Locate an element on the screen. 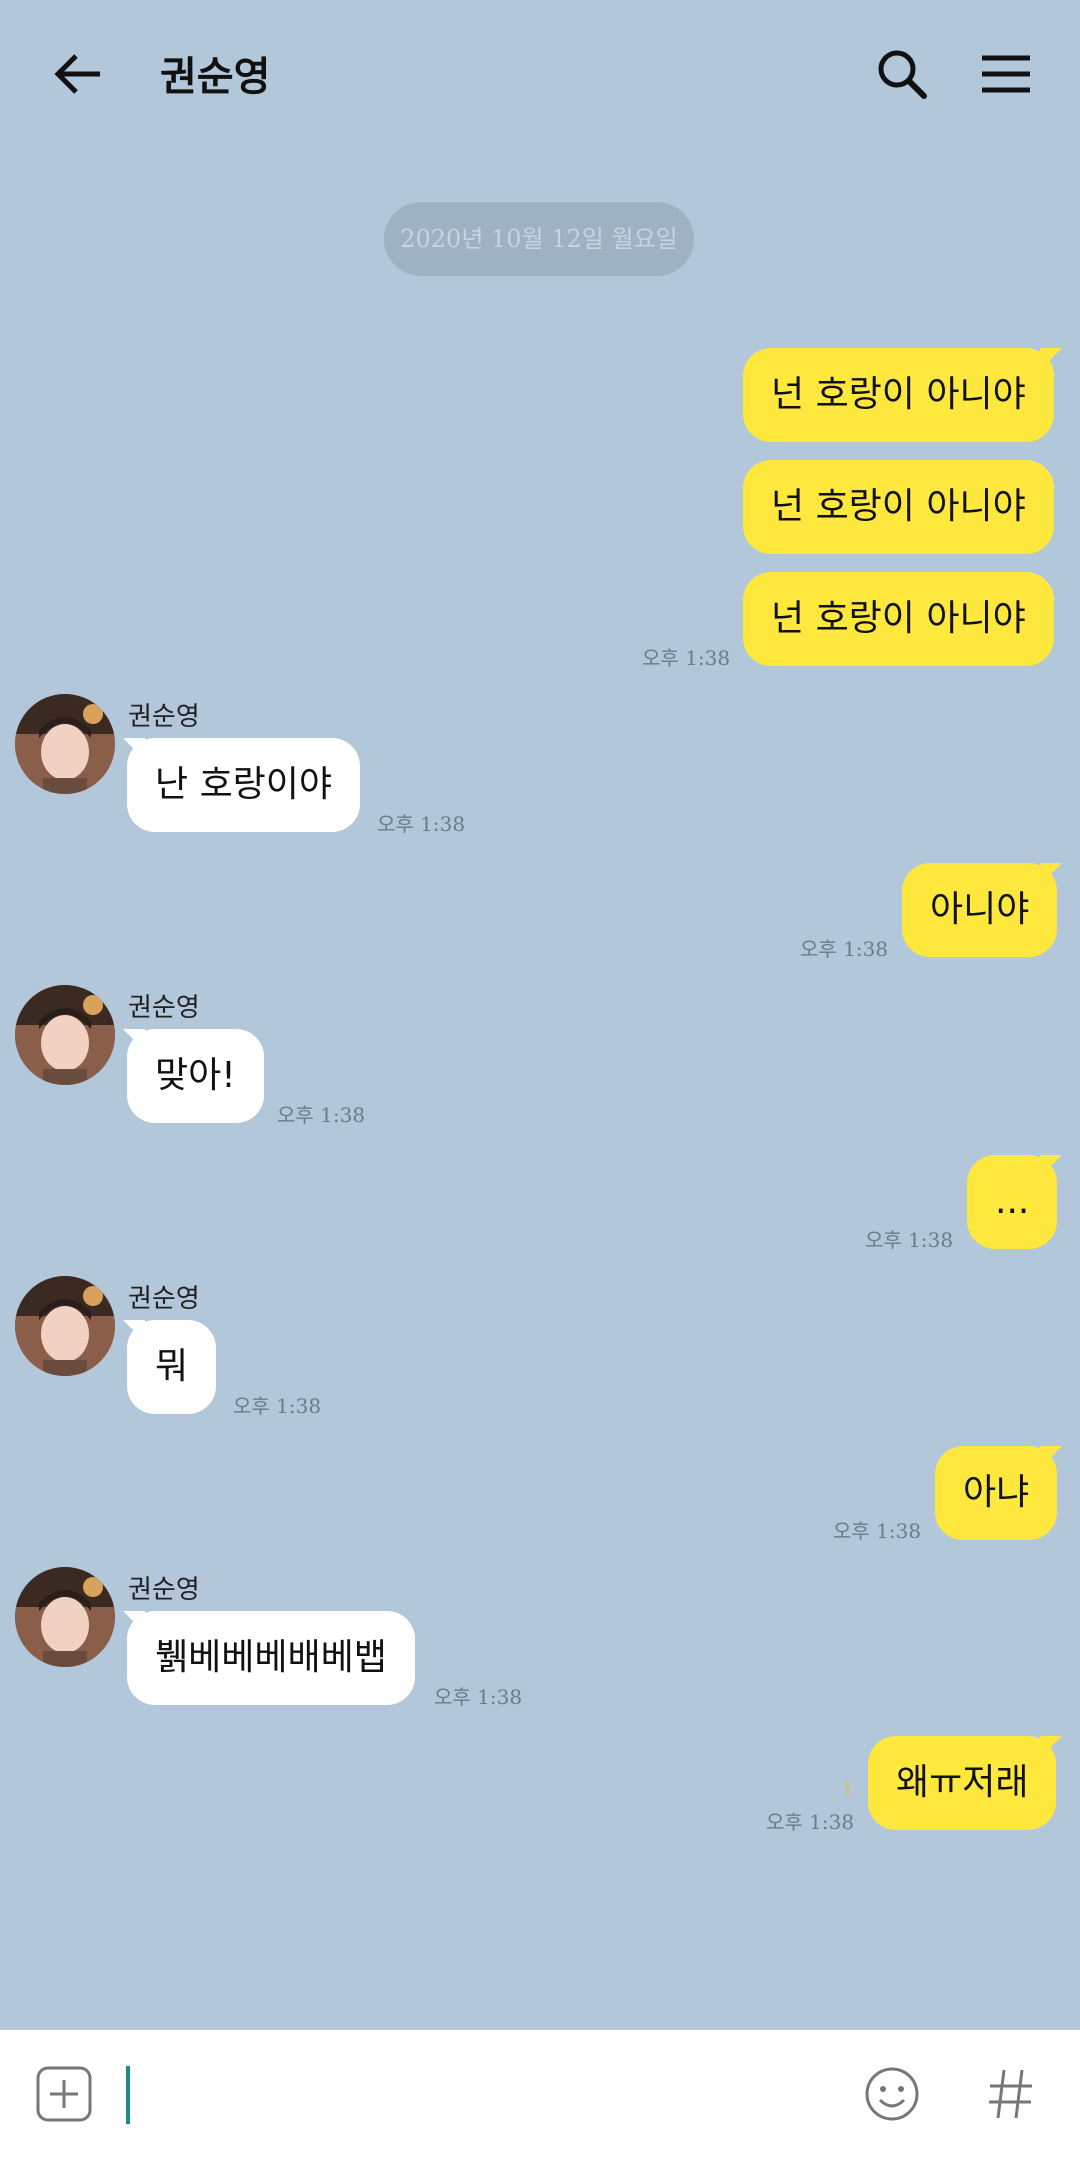 Image resolution: width=1080 pixels, height=2157 pixels. hashtag-button is located at coordinates (1011, 2094).